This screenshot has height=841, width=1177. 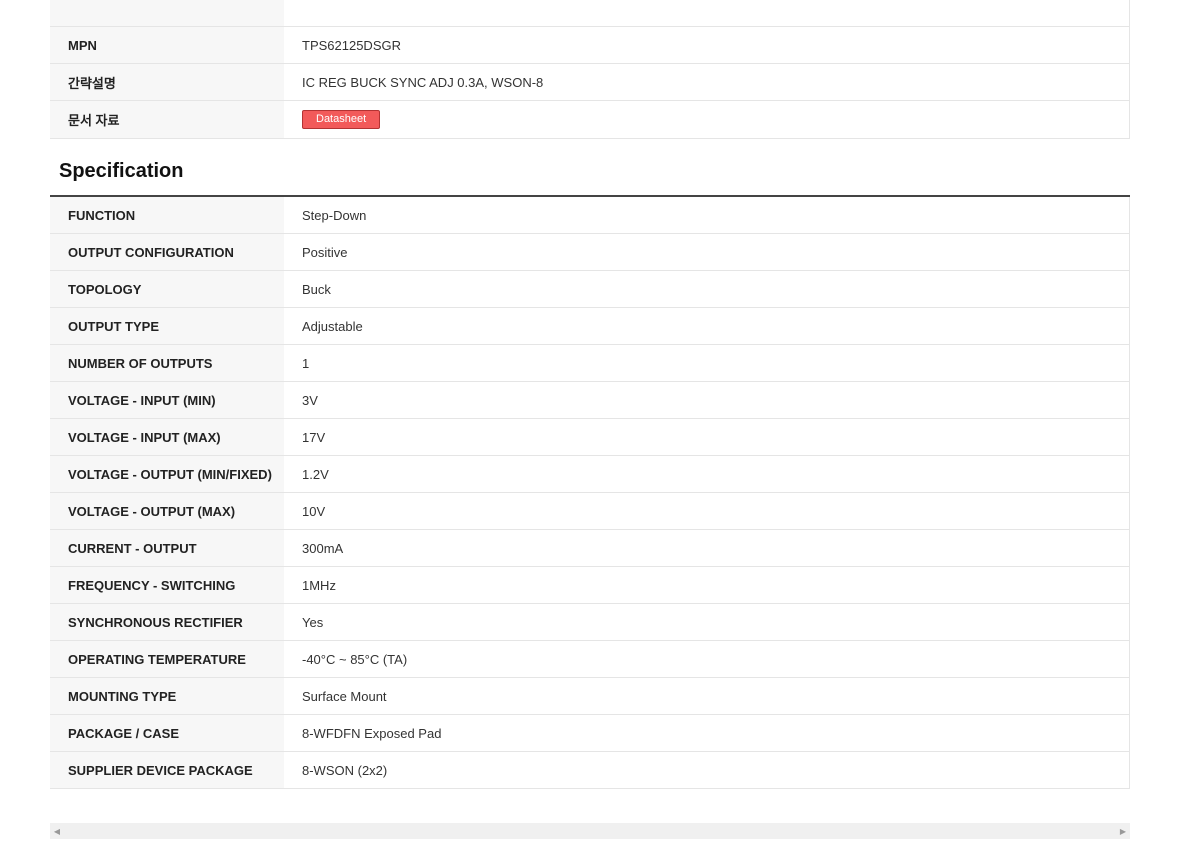 I want to click on table-row: SUPPLIER DEVICE PACKAGE 8-WSON (2x2), so click(x=590, y=770).